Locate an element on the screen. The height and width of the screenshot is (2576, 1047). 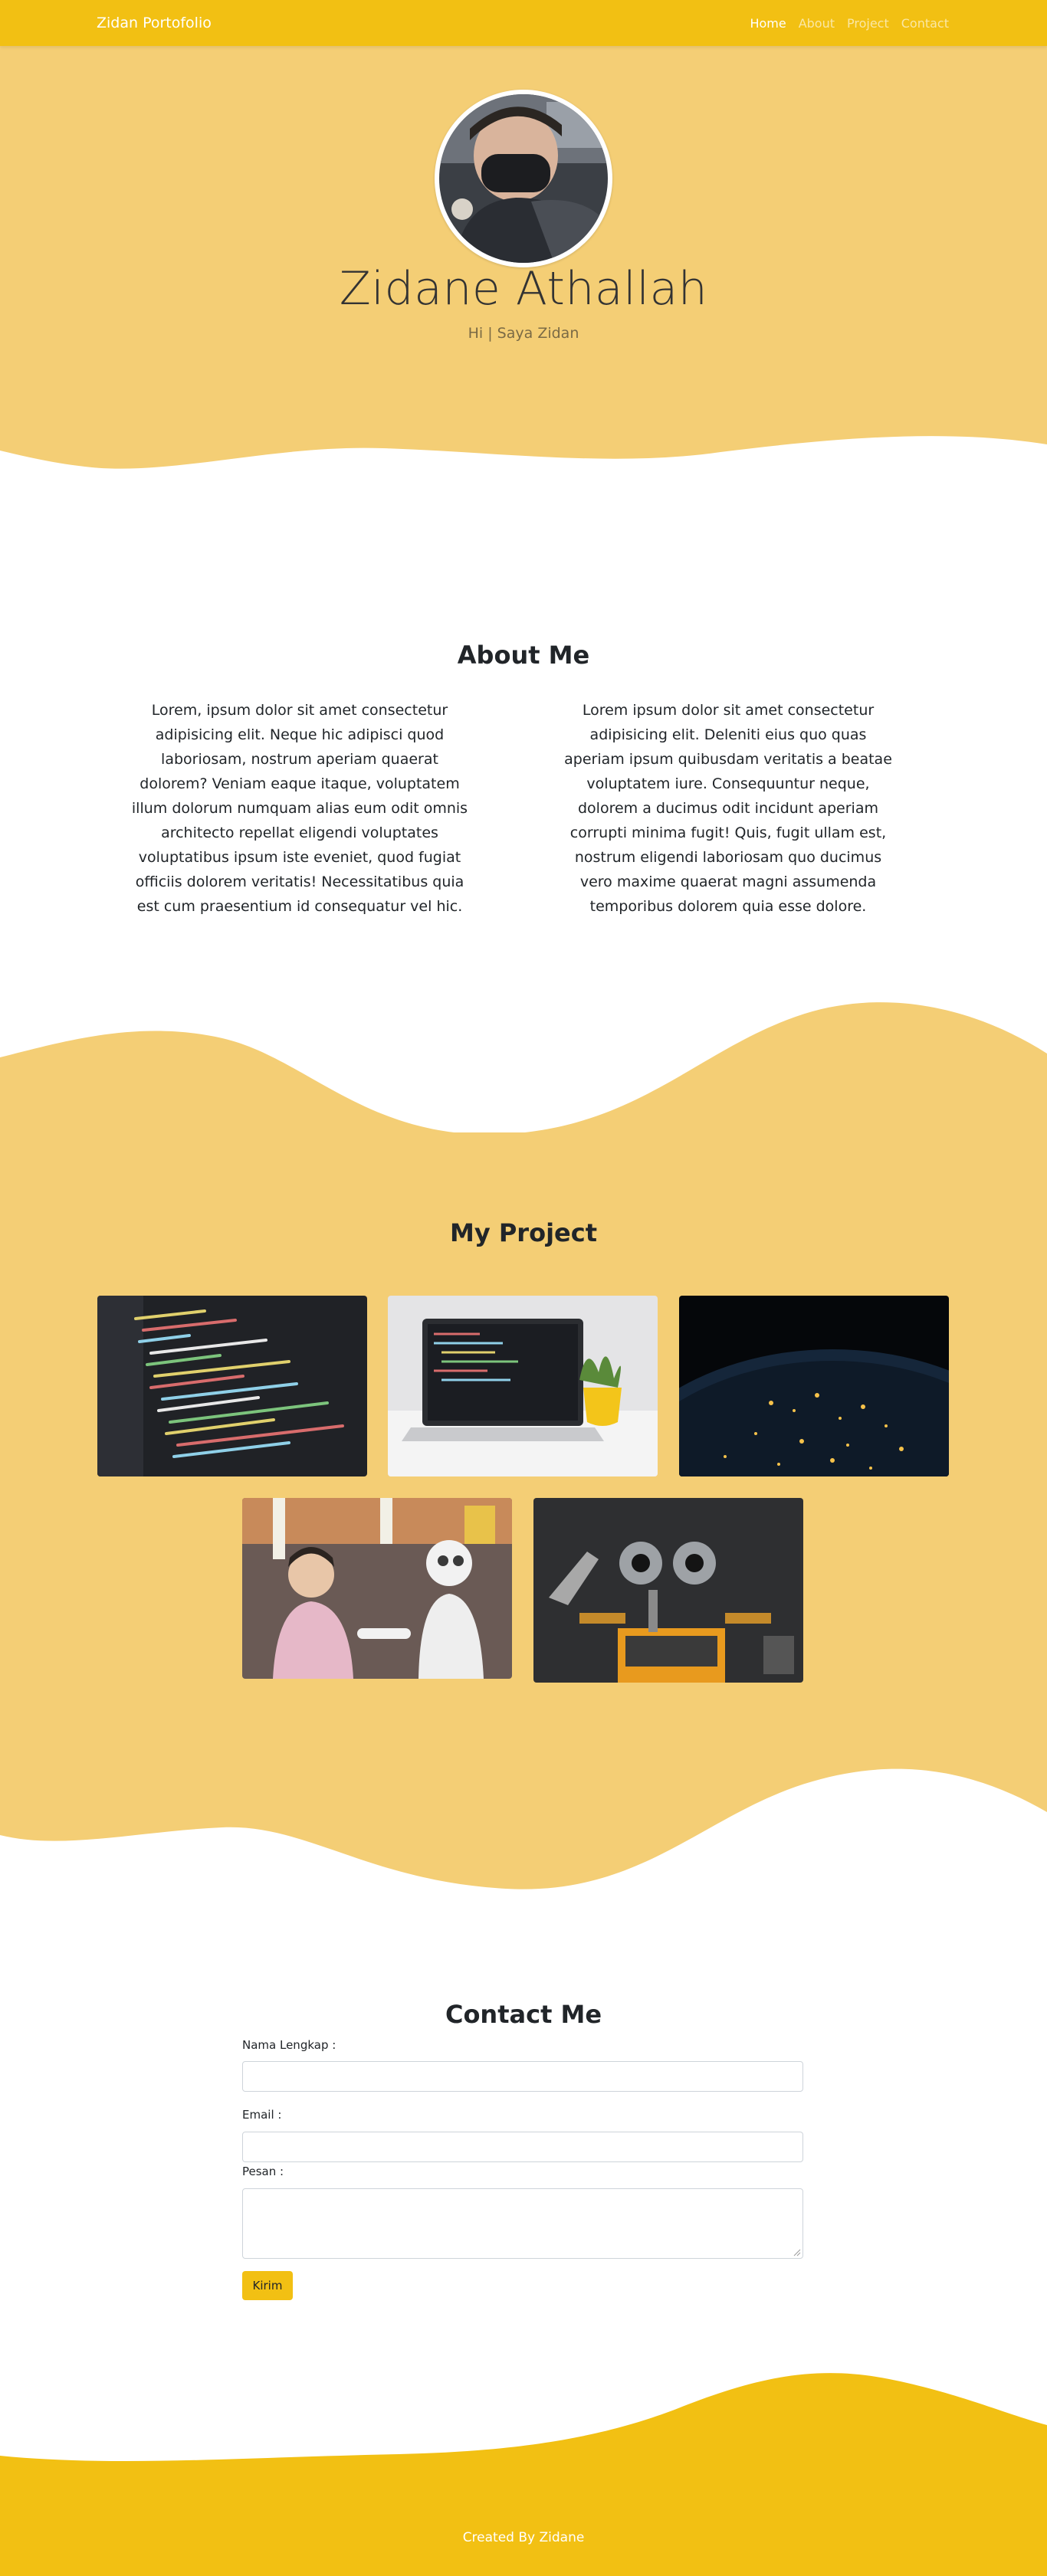
laptop-desk-image is located at coordinates (523, 1386).